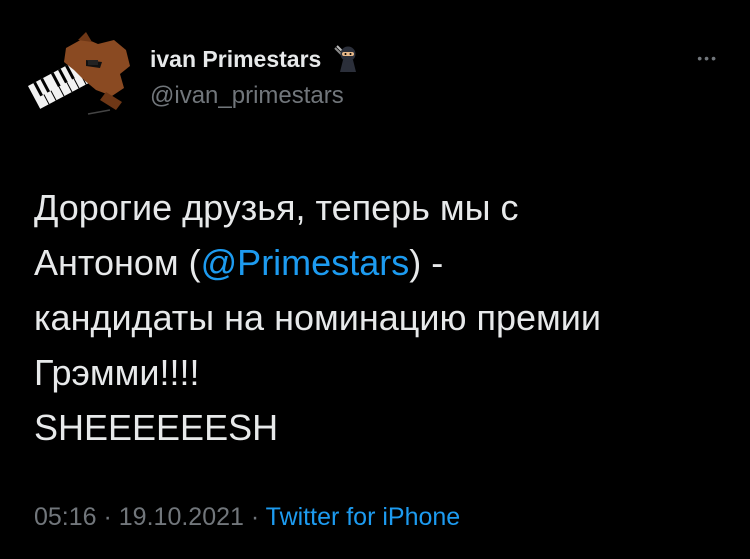  Describe the element at coordinates (317, 317) in the screenshot. I see `tweet-line: кандидаты на номинацию премии` at that location.